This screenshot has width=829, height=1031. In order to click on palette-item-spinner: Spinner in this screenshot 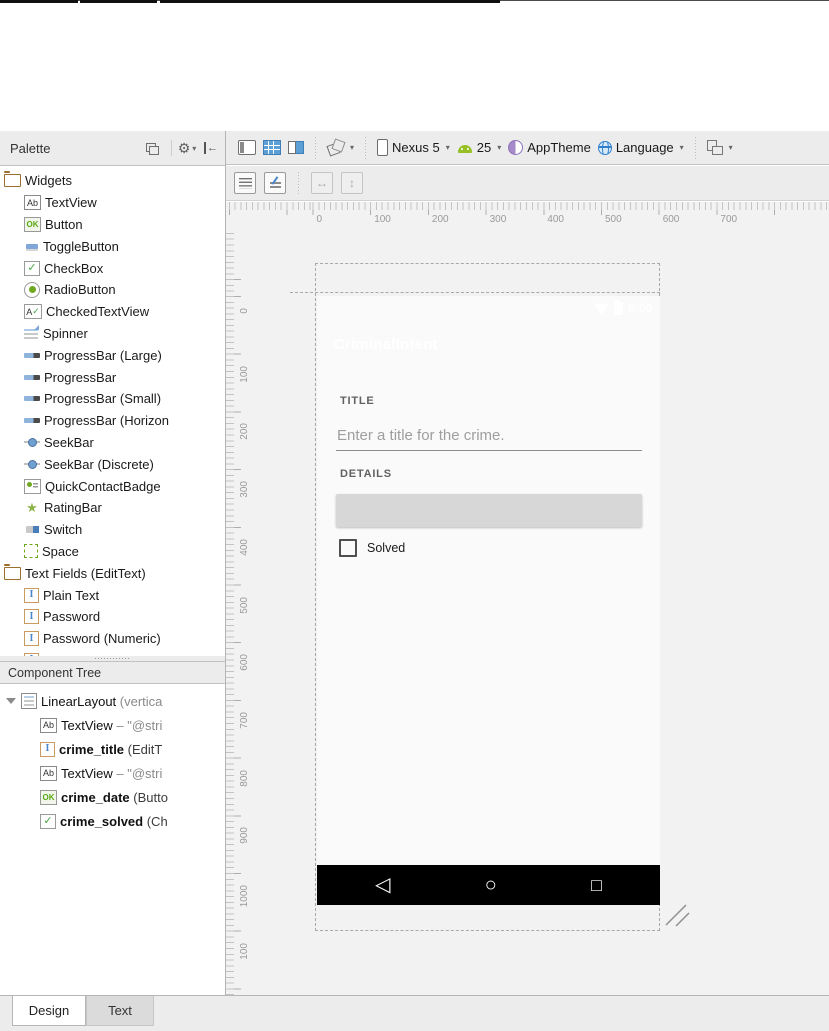, I will do `click(112, 334)`.